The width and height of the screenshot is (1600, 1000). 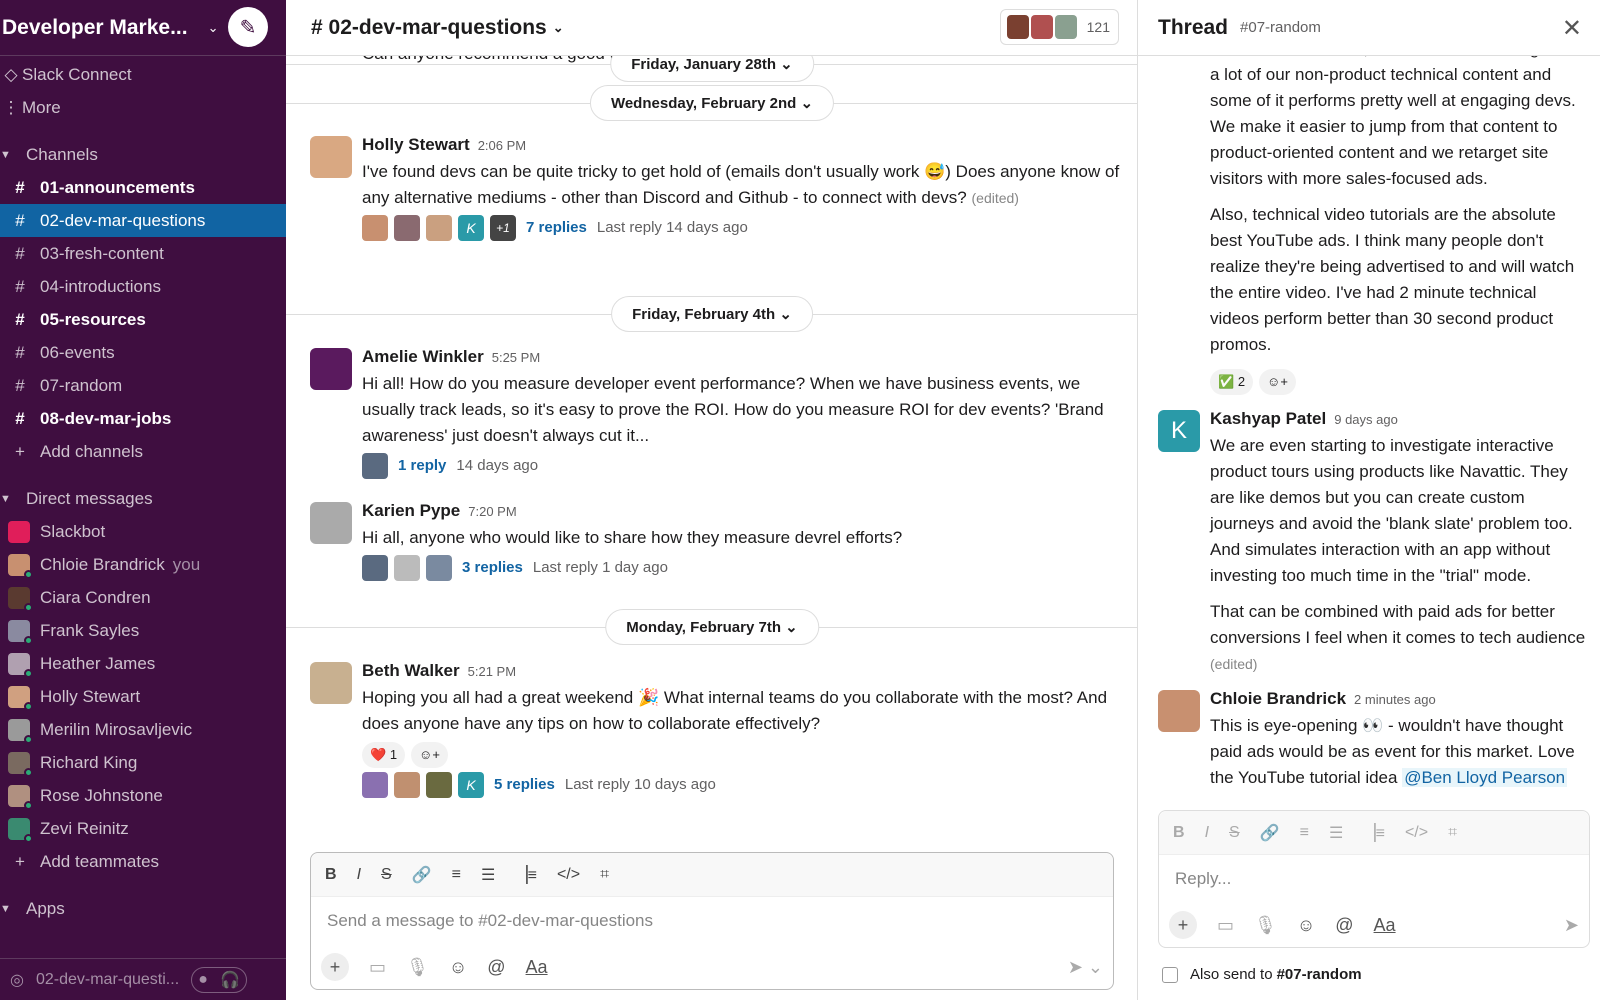 I want to click on apps-section-toggle: ▼ Apps, so click(x=143, y=908).